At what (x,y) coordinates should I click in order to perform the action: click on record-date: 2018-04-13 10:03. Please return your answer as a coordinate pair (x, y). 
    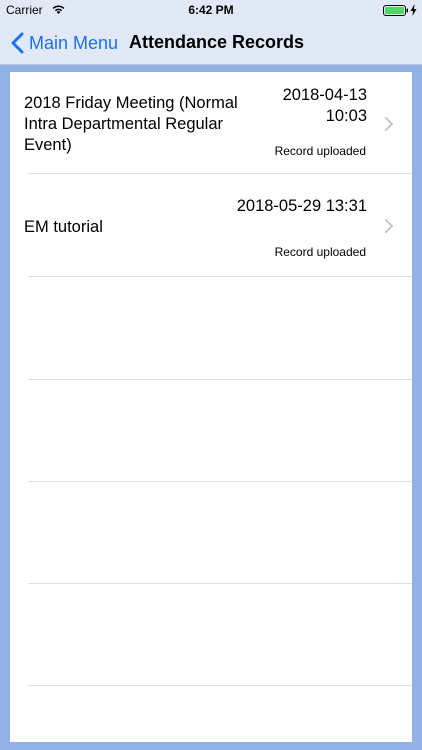
    Looking at the image, I should click on (324, 105).